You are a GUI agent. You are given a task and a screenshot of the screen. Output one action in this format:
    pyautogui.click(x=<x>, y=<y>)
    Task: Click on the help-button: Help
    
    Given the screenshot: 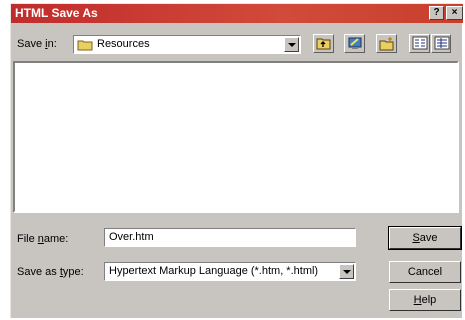 What is the action you would take?
    pyautogui.click(x=425, y=300)
    